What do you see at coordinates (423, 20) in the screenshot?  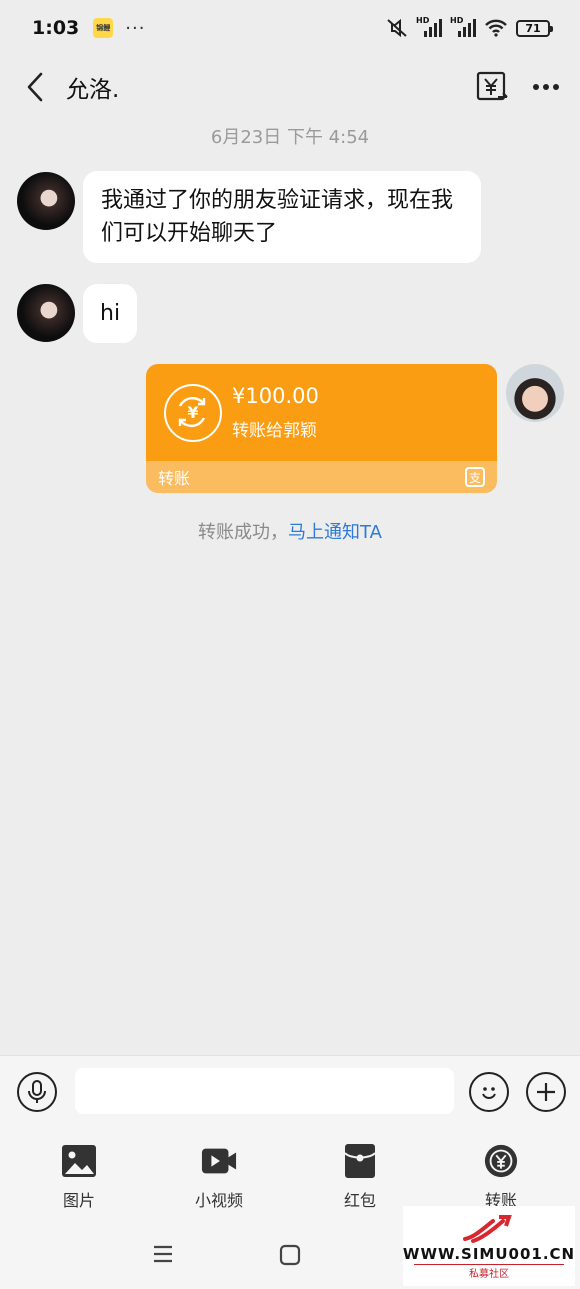 I see `network-type-label-1: HD` at bounding box center [423, 20].